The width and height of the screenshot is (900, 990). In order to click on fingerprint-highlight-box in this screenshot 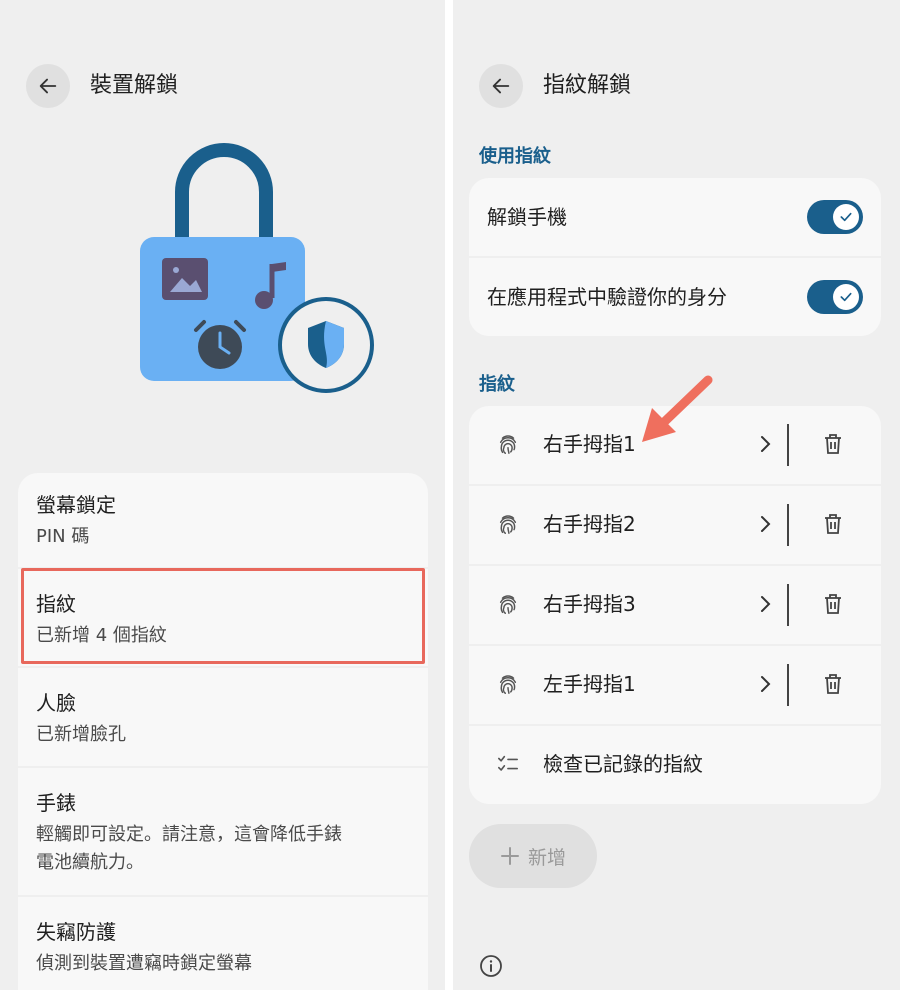, I will do `click(223, 616)`.